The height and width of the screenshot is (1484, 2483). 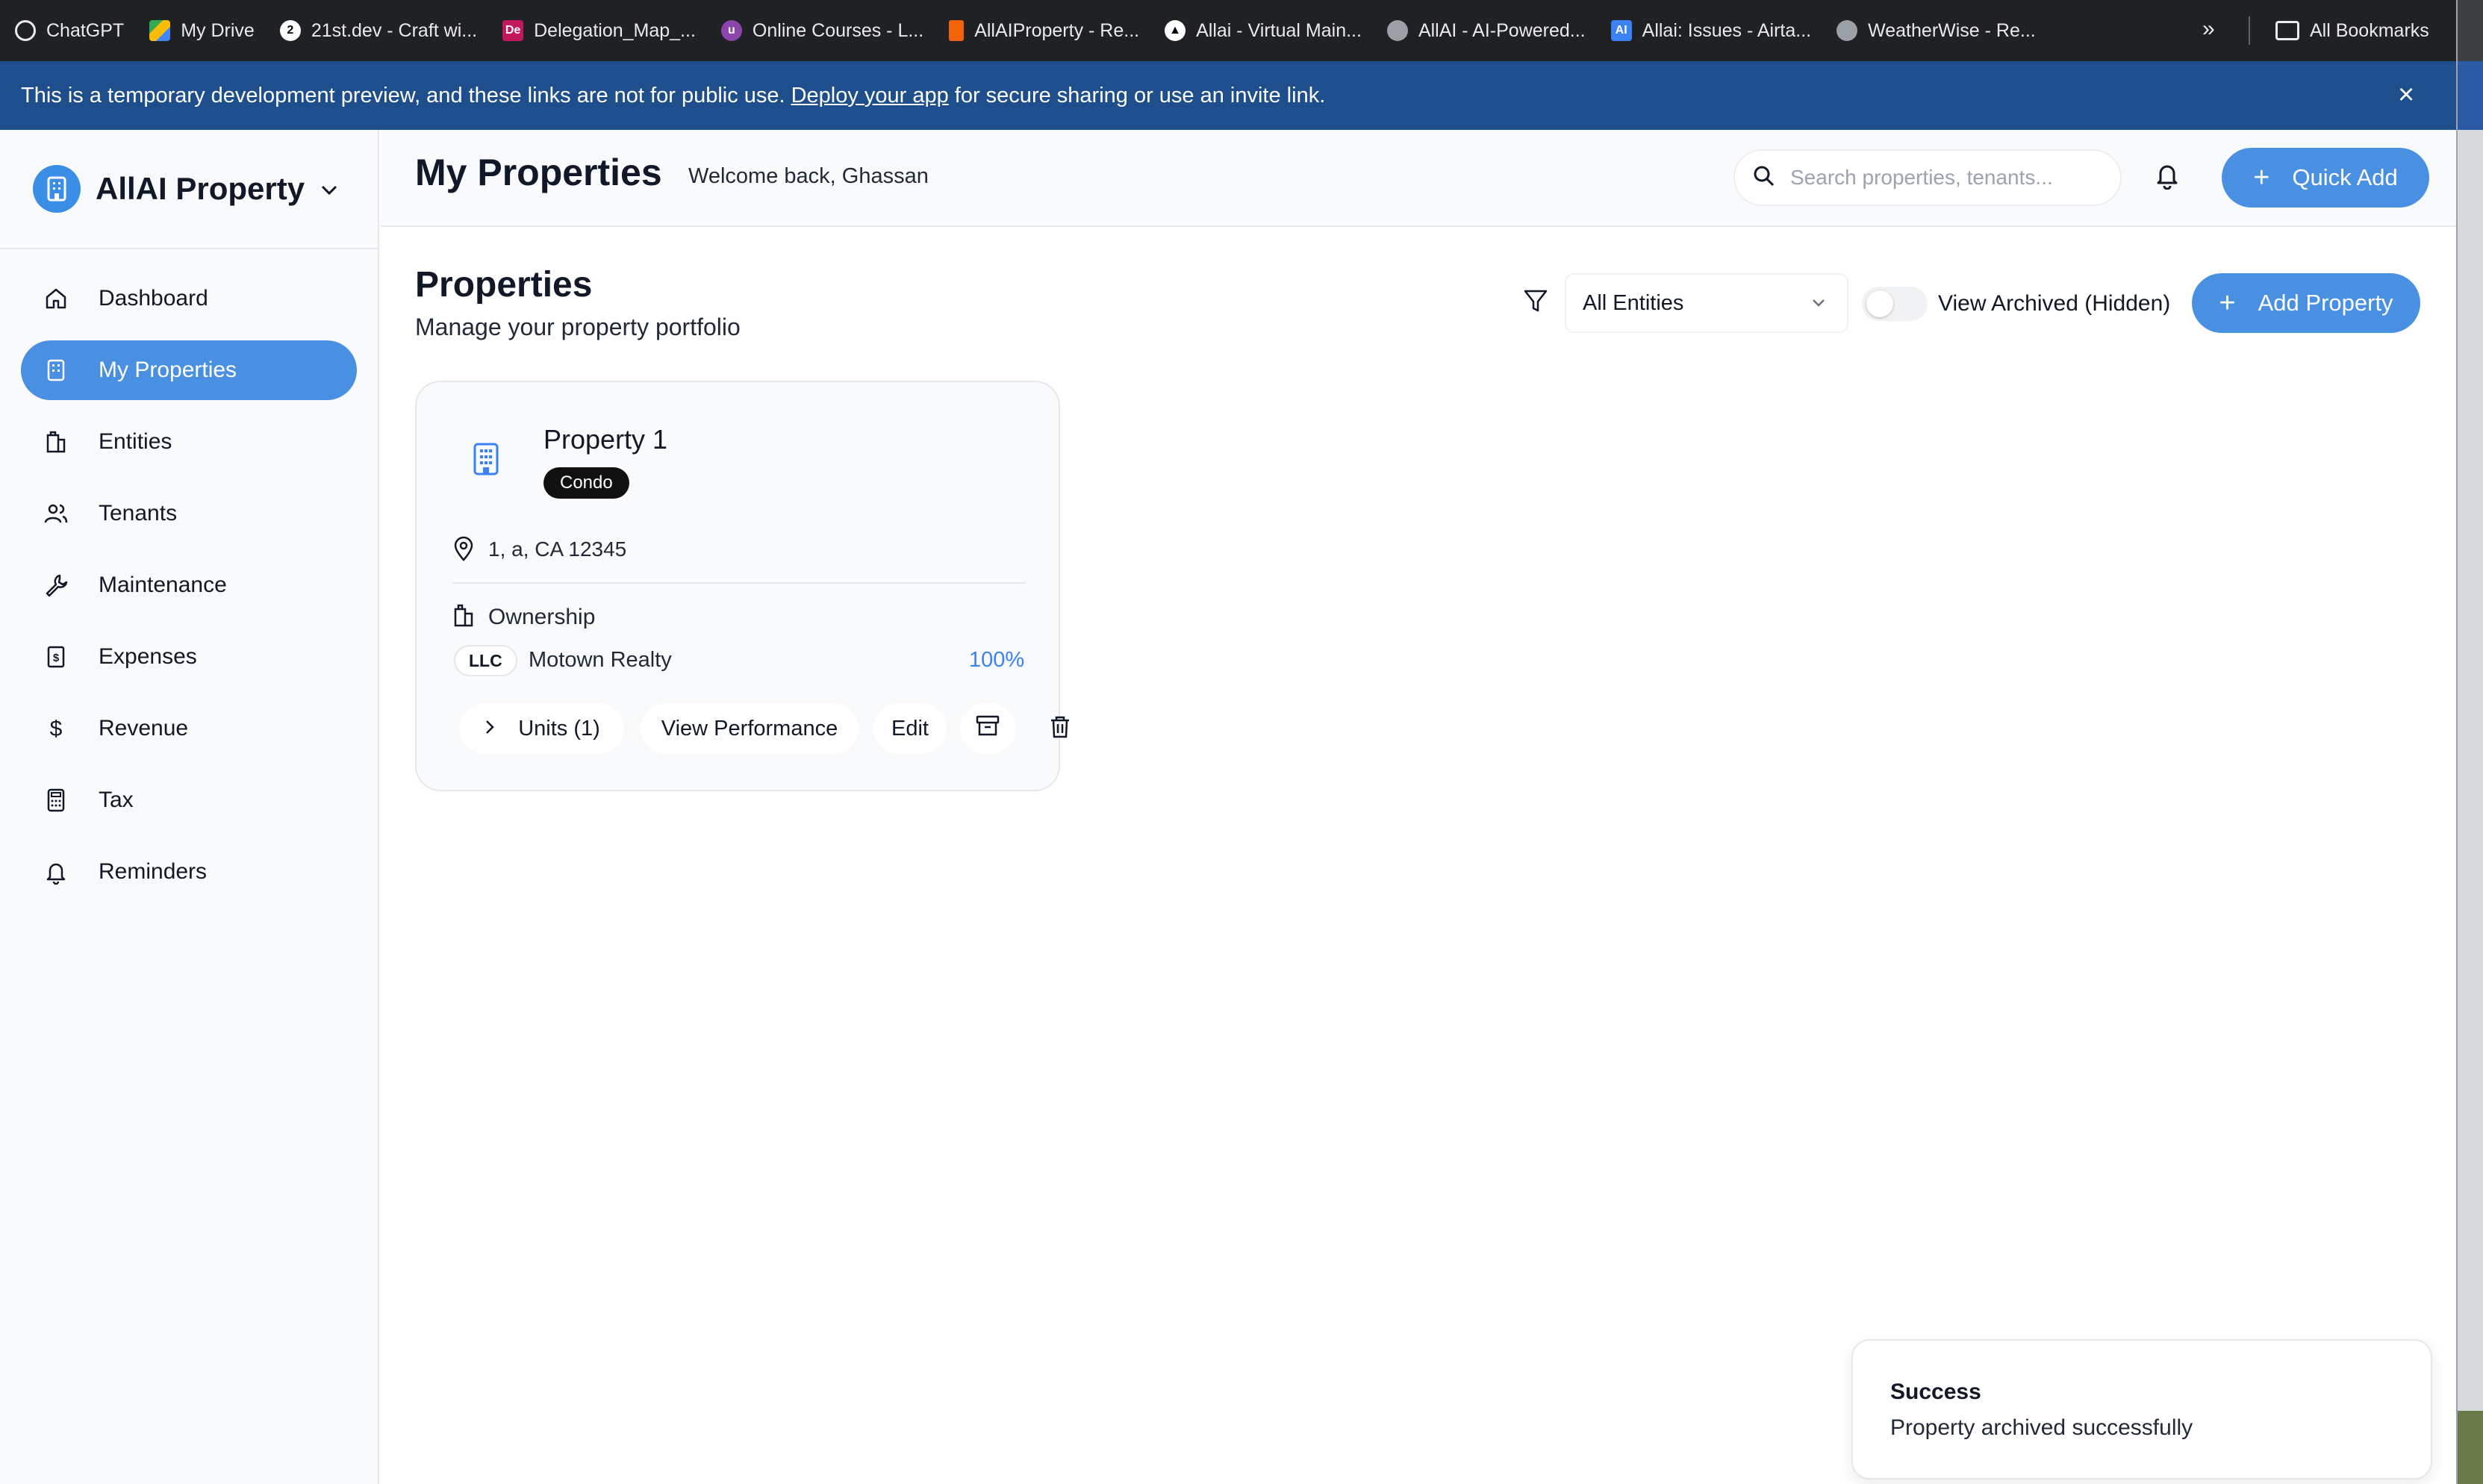 I want to click on edit-button: Edit, so click(x=910, y=728).